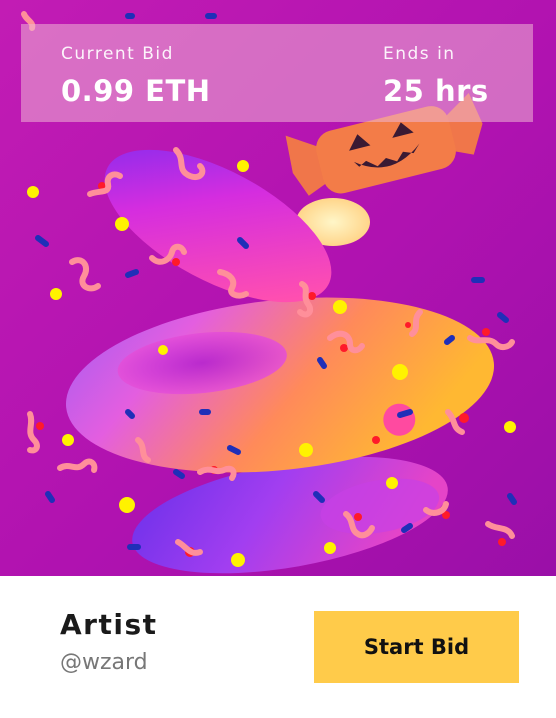 The height and width of the screenshot is (718, 556). I want to click on ends-in-value: 25 hrs, so click(436, 91).